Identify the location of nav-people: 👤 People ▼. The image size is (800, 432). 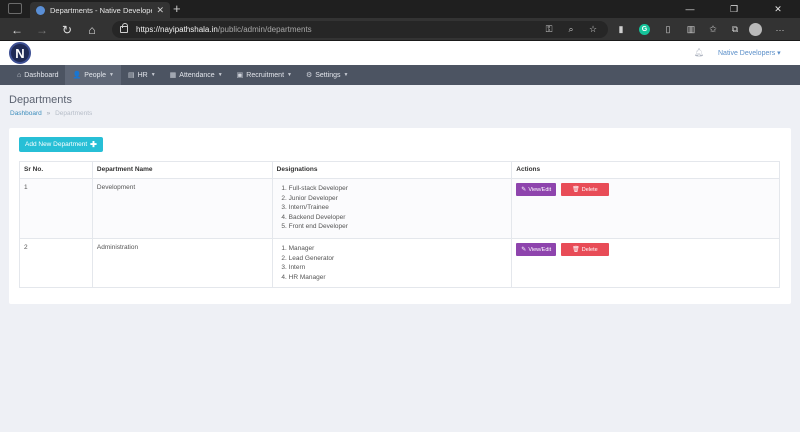
(93, 75).